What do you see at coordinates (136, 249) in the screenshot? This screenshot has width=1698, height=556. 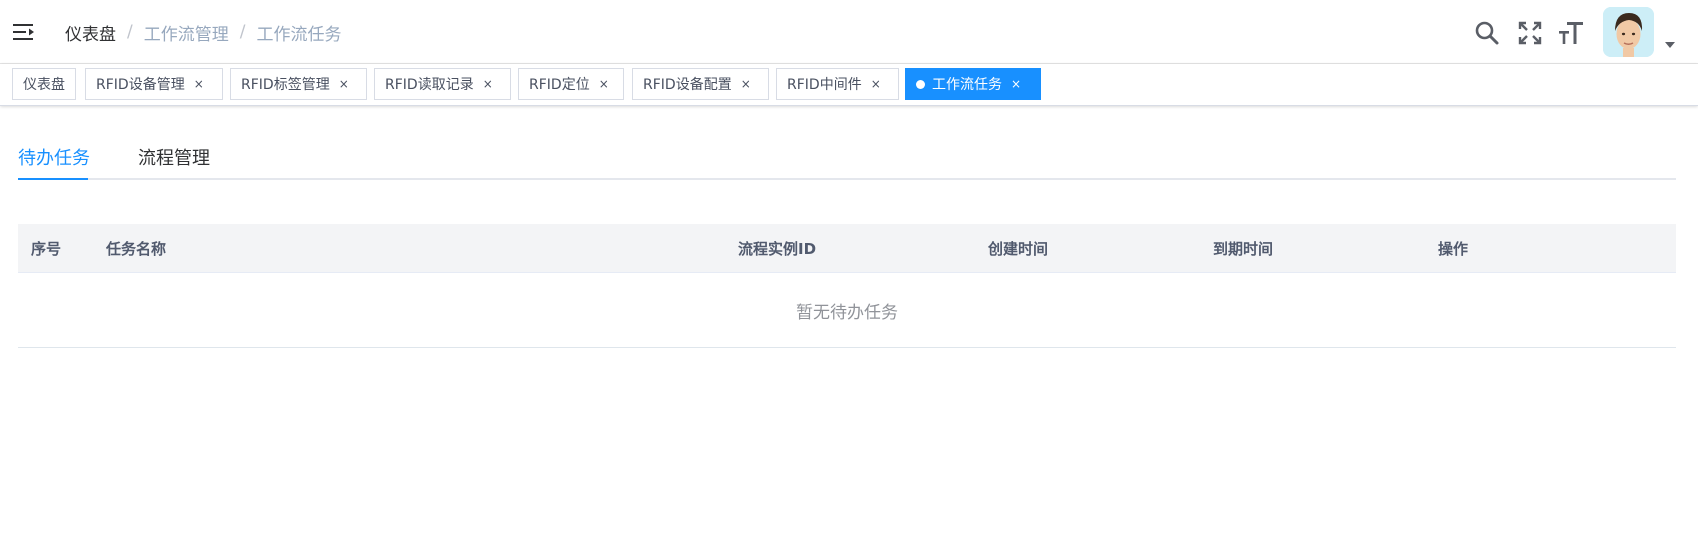 I see `column-header-task-name: 任务名称` at bounding box center [136, 249].